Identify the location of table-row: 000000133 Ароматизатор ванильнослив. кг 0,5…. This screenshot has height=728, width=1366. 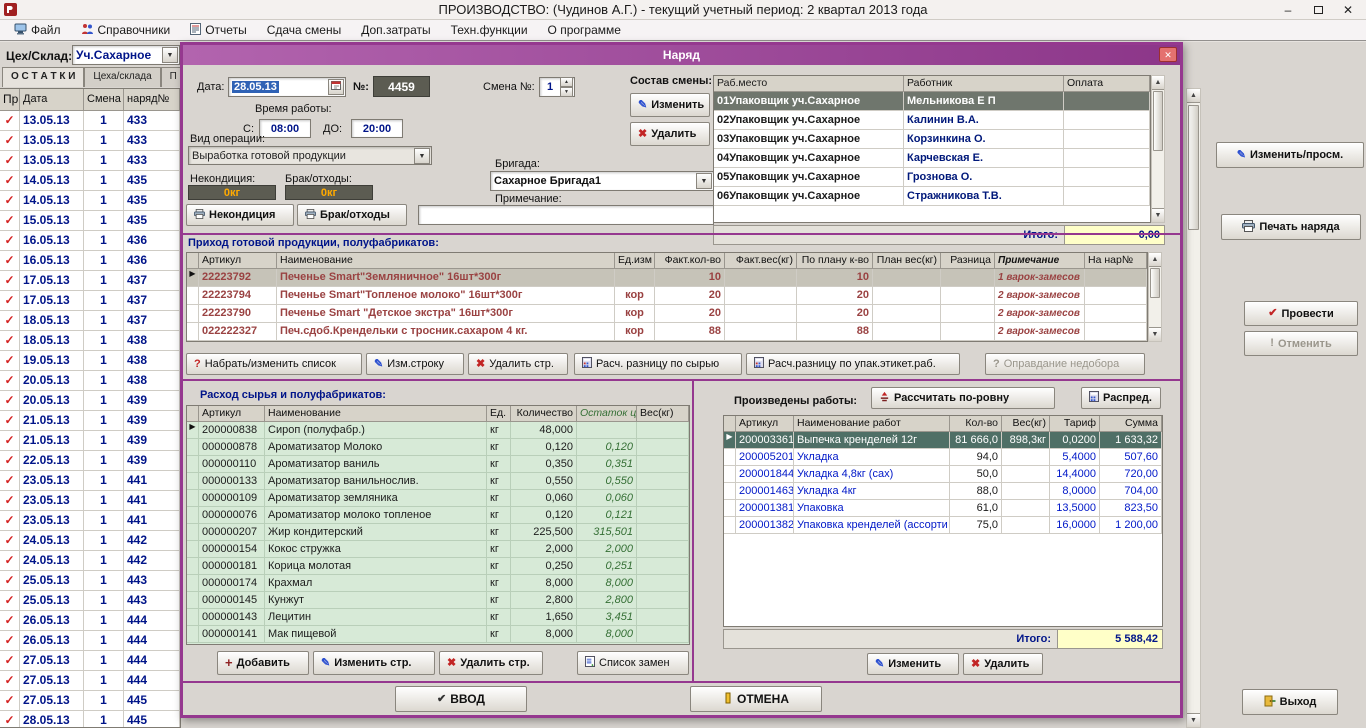
(438, 481).